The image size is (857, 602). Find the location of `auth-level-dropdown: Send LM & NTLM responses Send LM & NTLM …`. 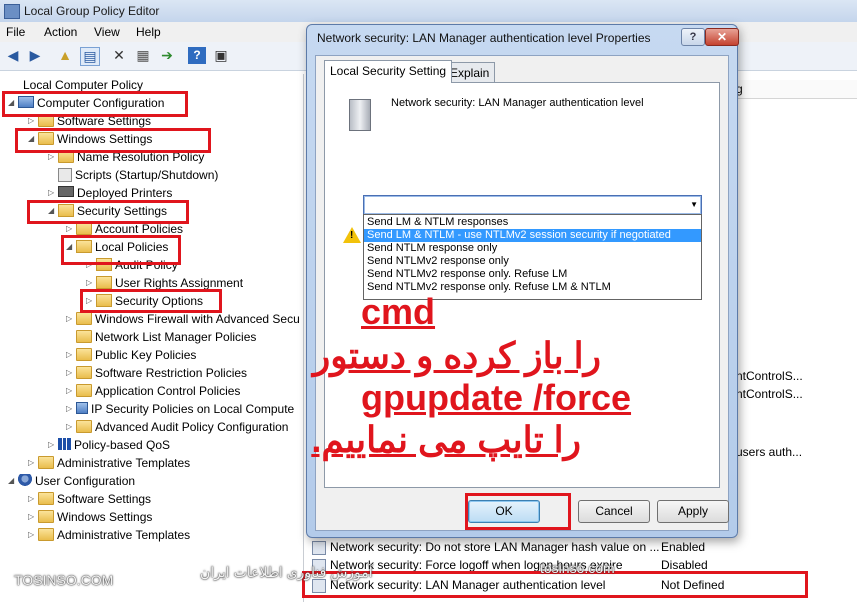

auth-level-dropdown: Send LM & NTLM responses Send LM & NTLM … is located at coordinates (532, 257).